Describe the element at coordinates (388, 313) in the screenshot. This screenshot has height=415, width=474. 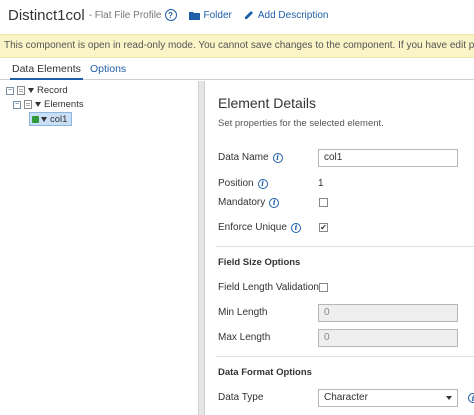
I see `min-length-input: 0` at that location.